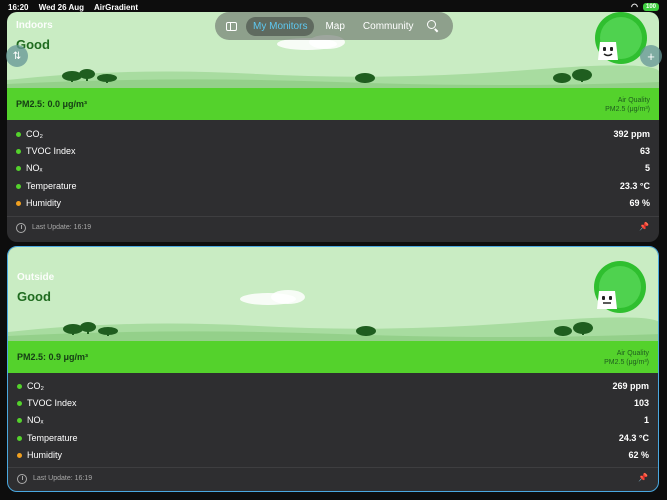  I want to click on location-name: Outside, so click(36, 277).